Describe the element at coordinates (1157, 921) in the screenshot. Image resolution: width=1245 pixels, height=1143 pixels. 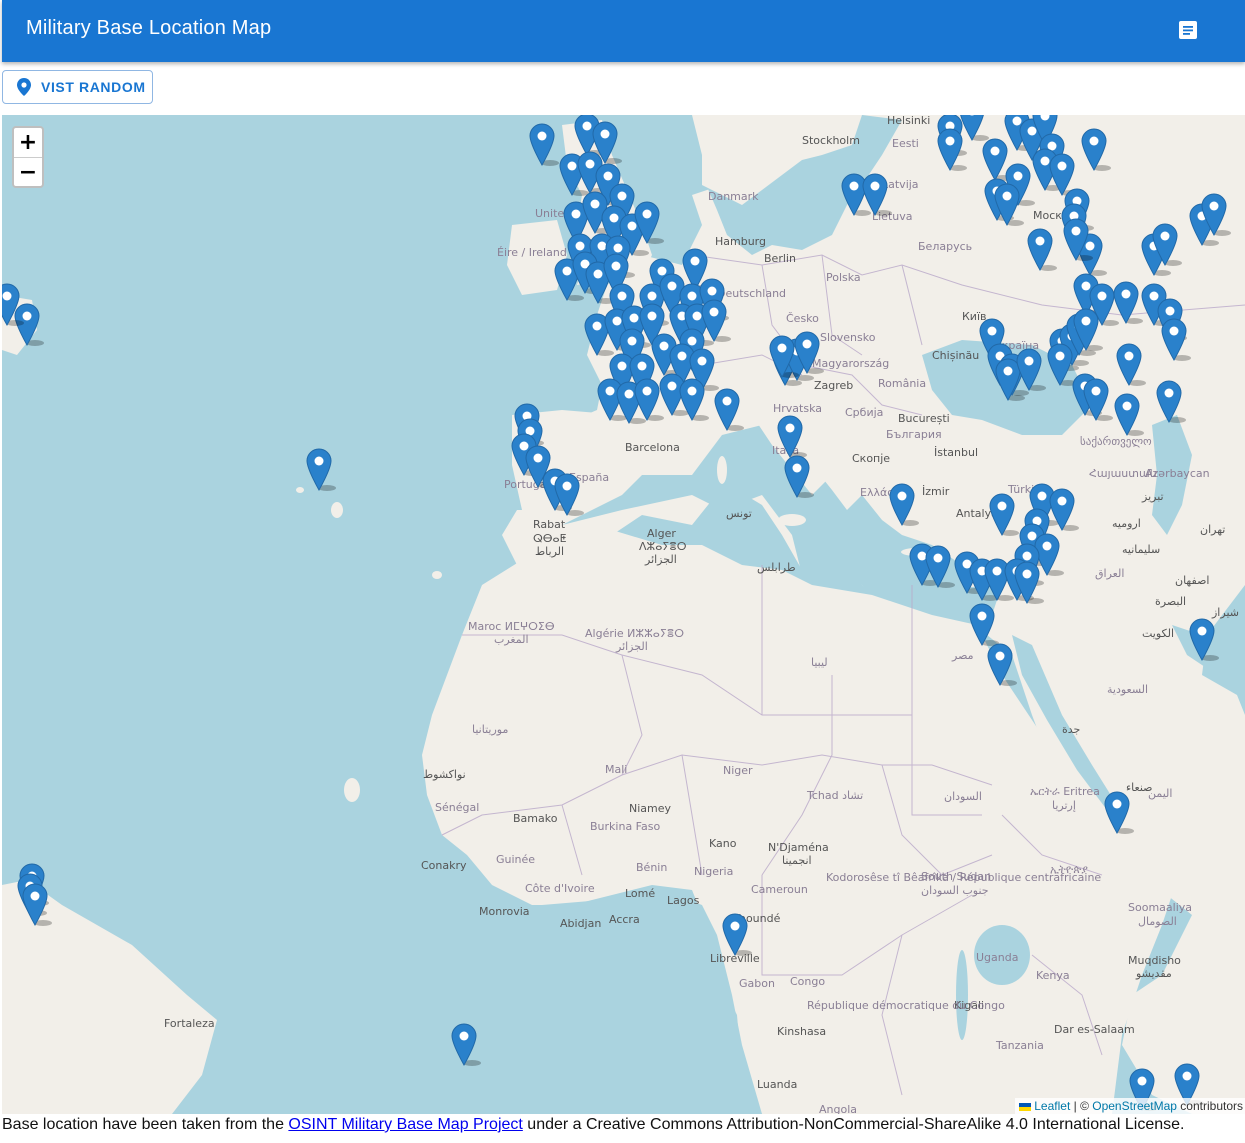
I see `map-label: الصومال` at that location.